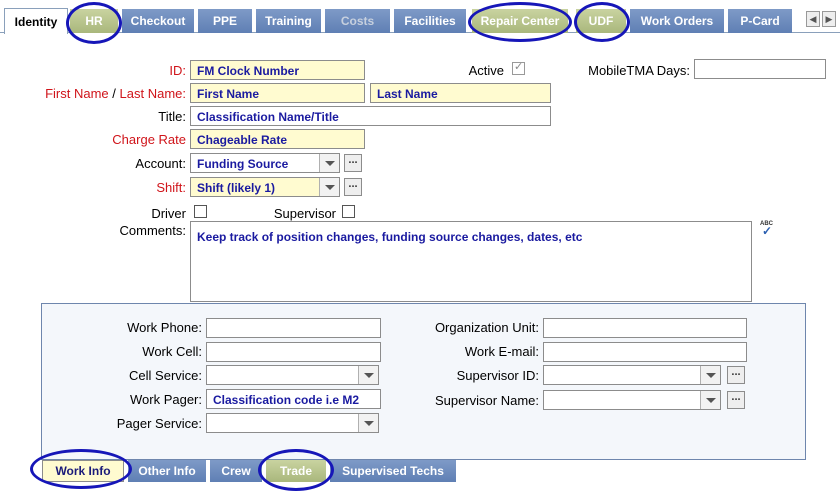  Describe the element at coordinates (486, 327) in the screenshot. I see `org-unit-label: Organization Unit:` at that location.